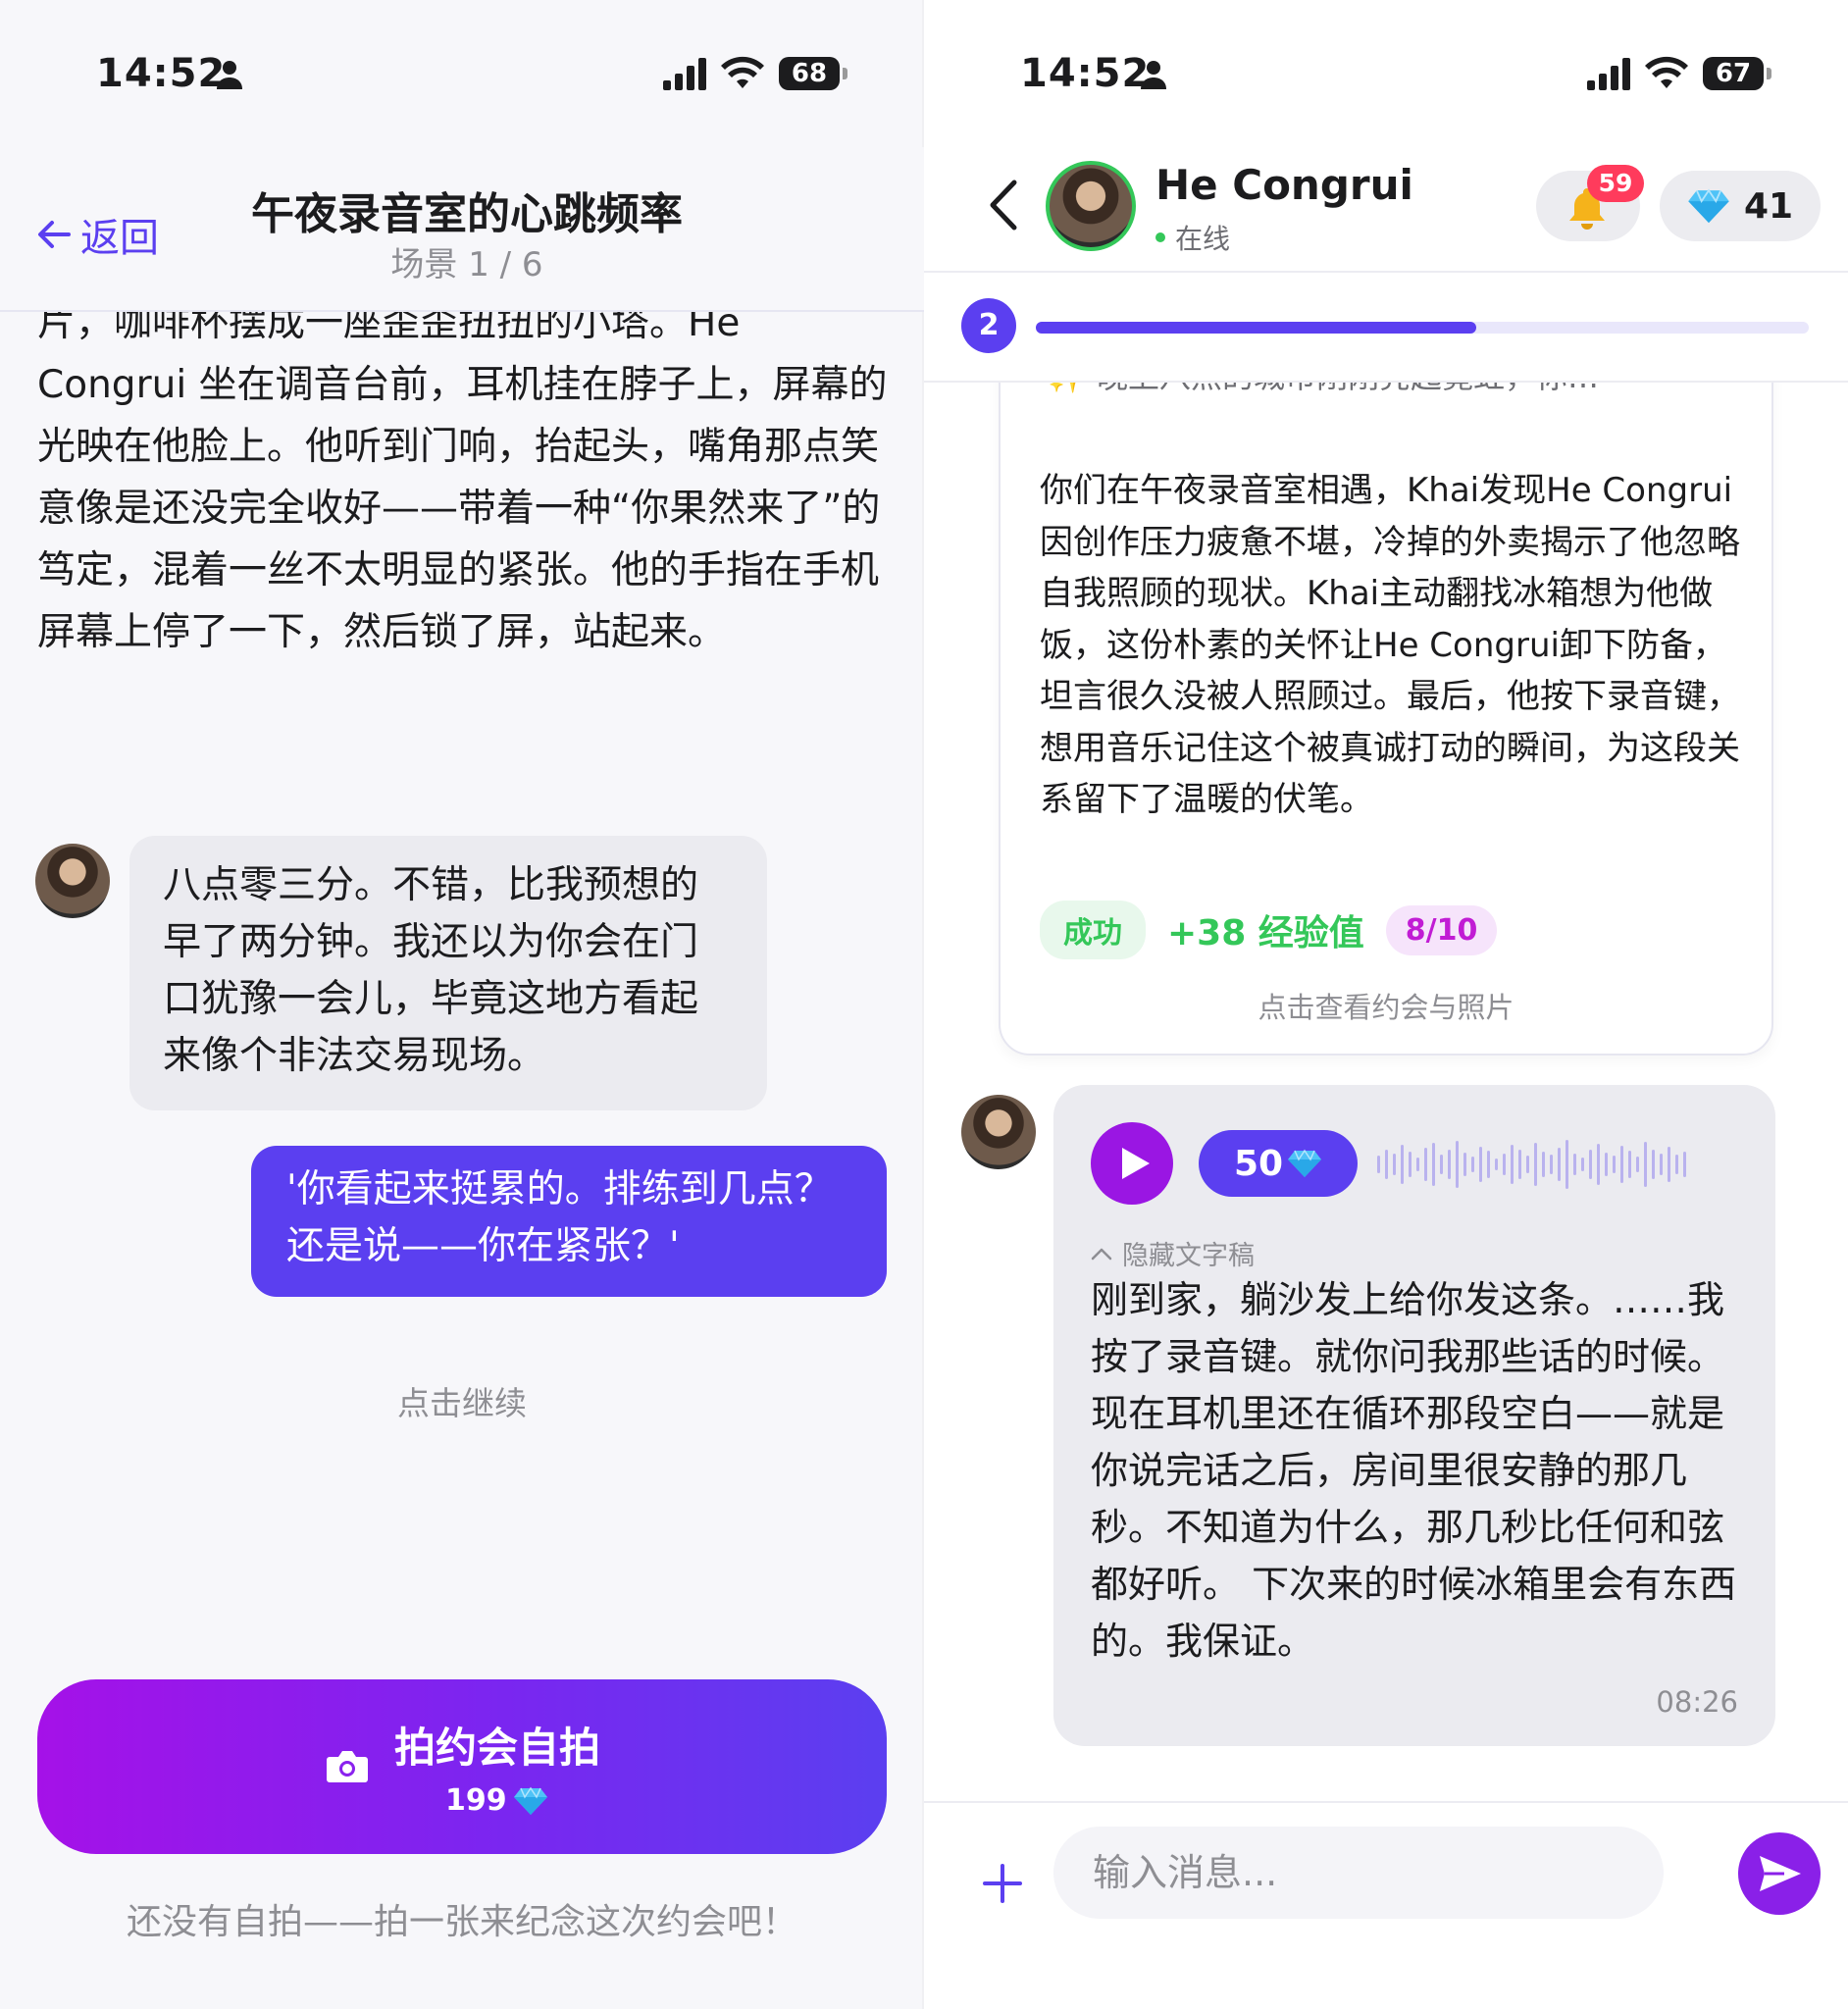 The width and height of the screenshot is (1848, 2009). I want to click on chevron-left-icon, so click(1004, 205).